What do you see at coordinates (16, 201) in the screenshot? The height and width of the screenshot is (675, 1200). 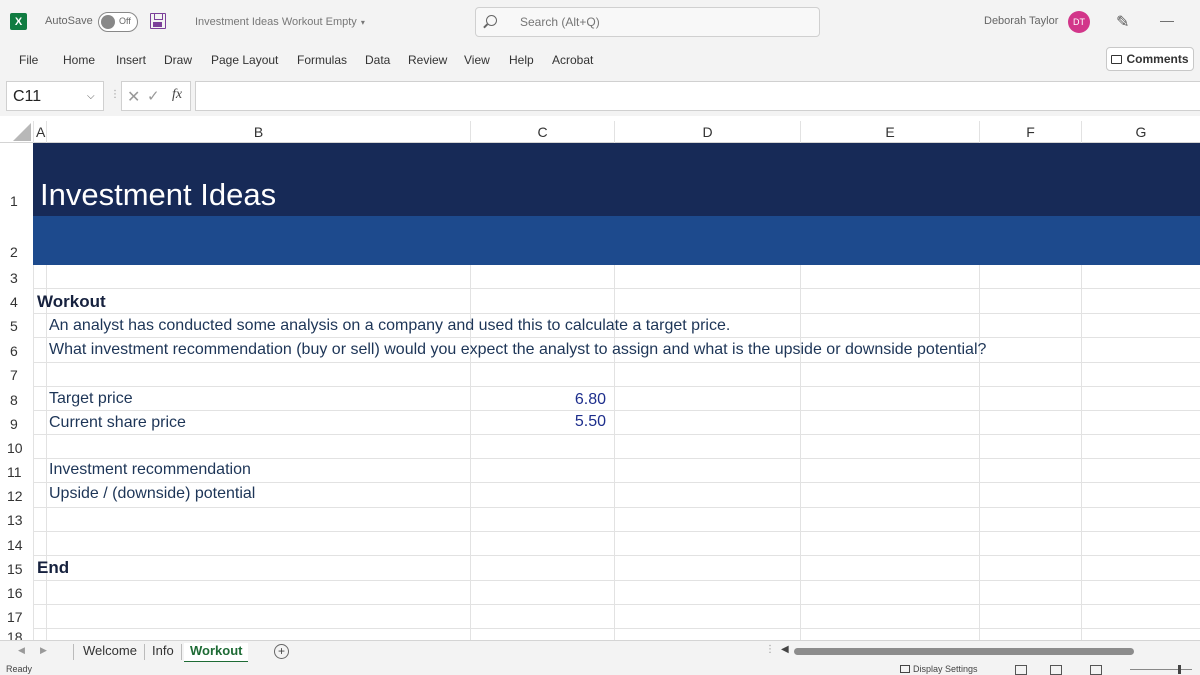 I see `row-header: 1` at bounding box center [16, 201].